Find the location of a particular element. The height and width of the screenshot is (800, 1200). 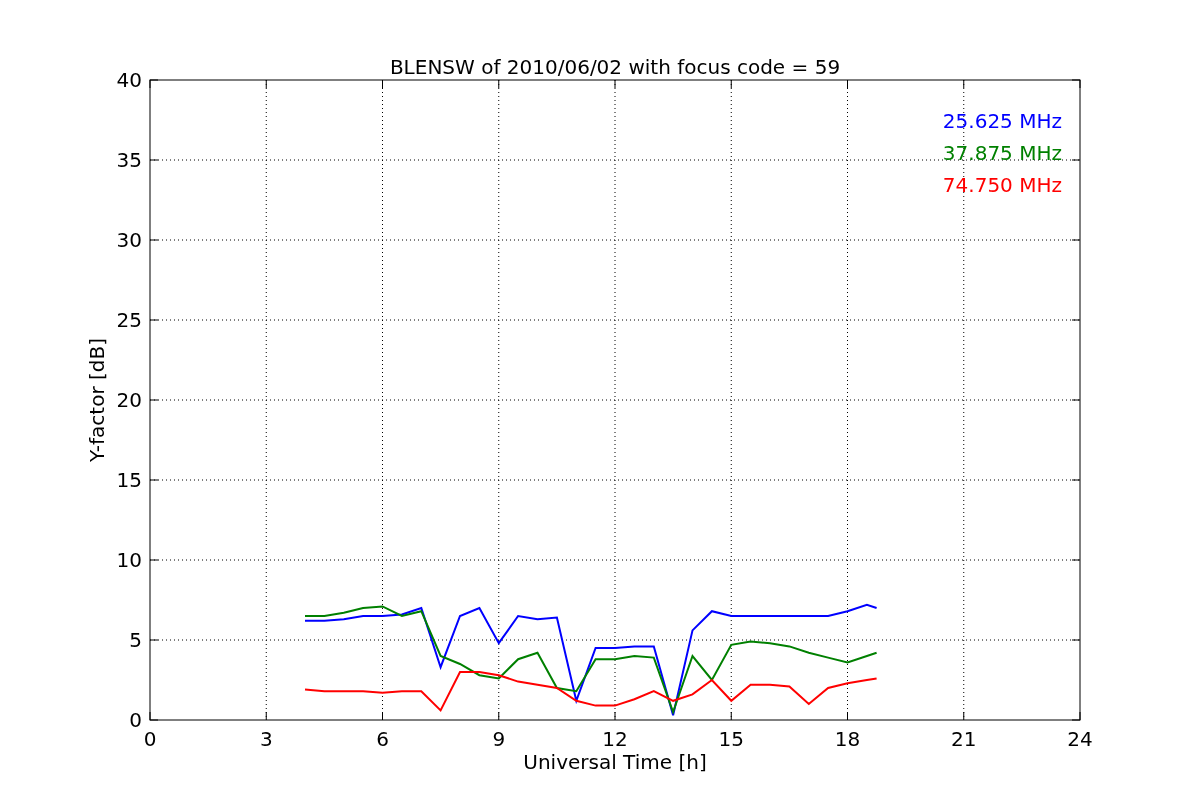

y-tick-label: 20 is located at coordinates (129, 400).